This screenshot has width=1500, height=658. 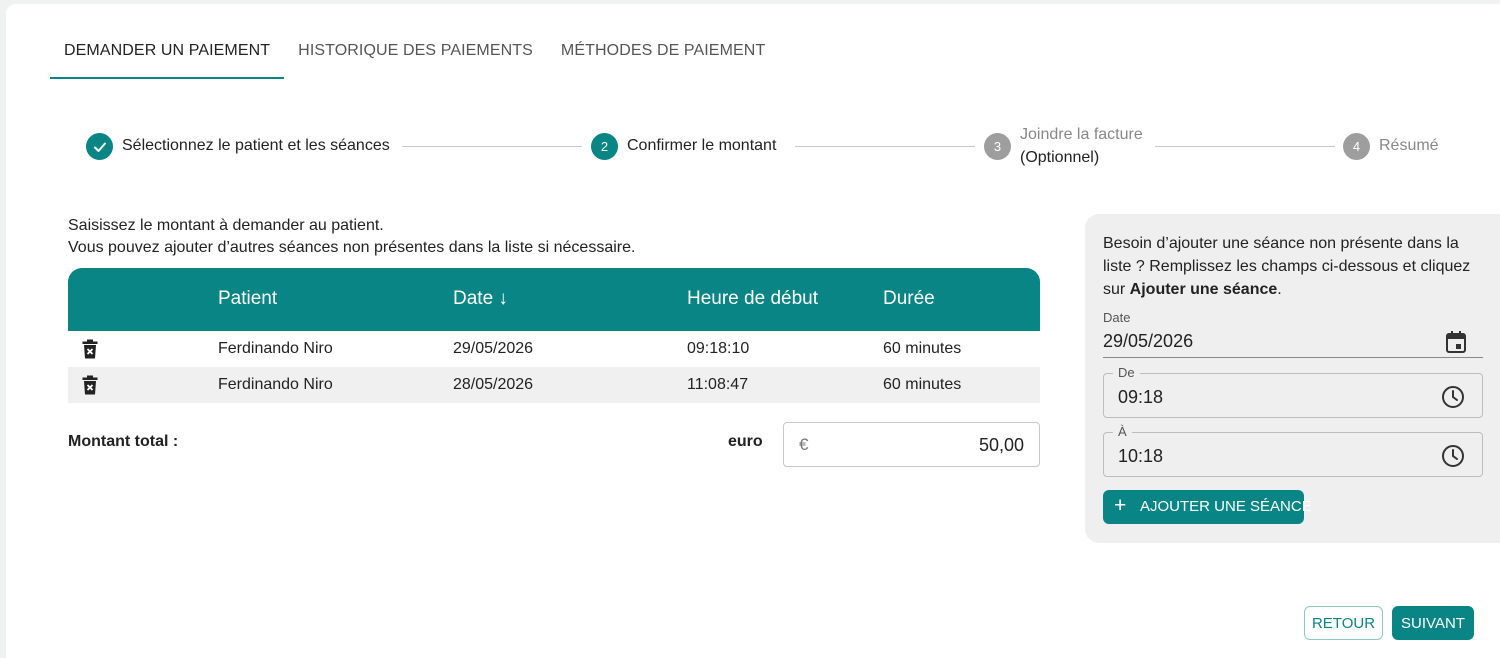 I want to click on cell-date: 28/05/2026, so click(x=493, y=384).